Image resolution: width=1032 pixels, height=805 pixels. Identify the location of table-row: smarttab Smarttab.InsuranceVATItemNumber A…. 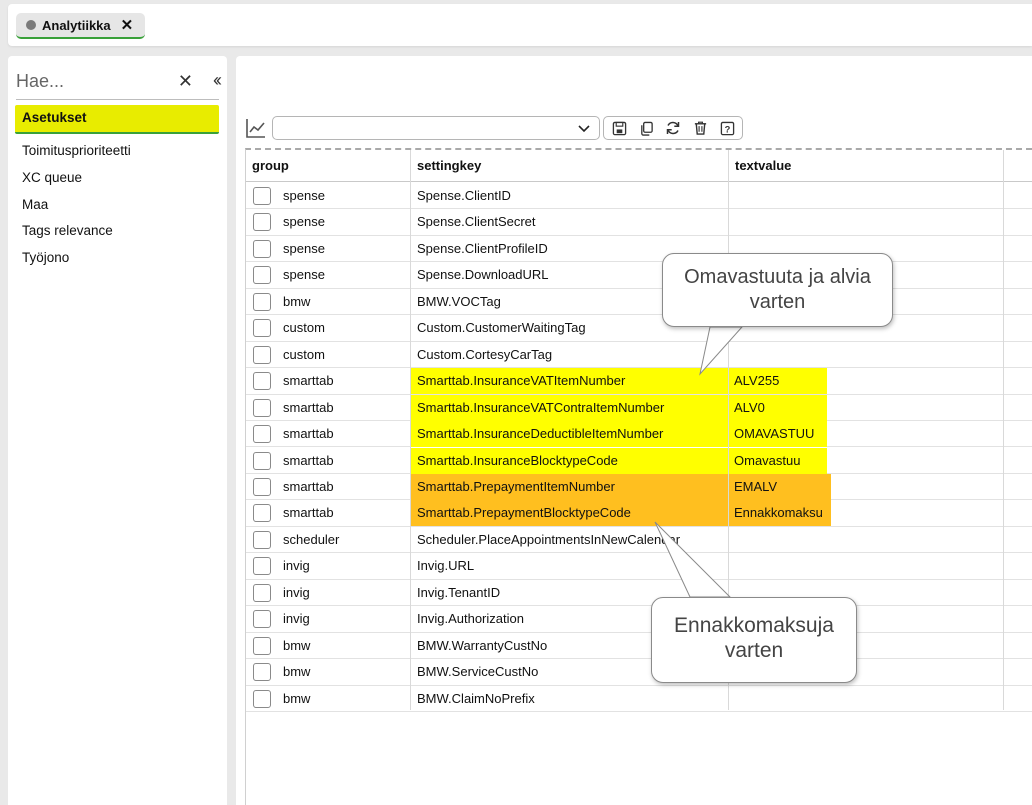
(639, 381).